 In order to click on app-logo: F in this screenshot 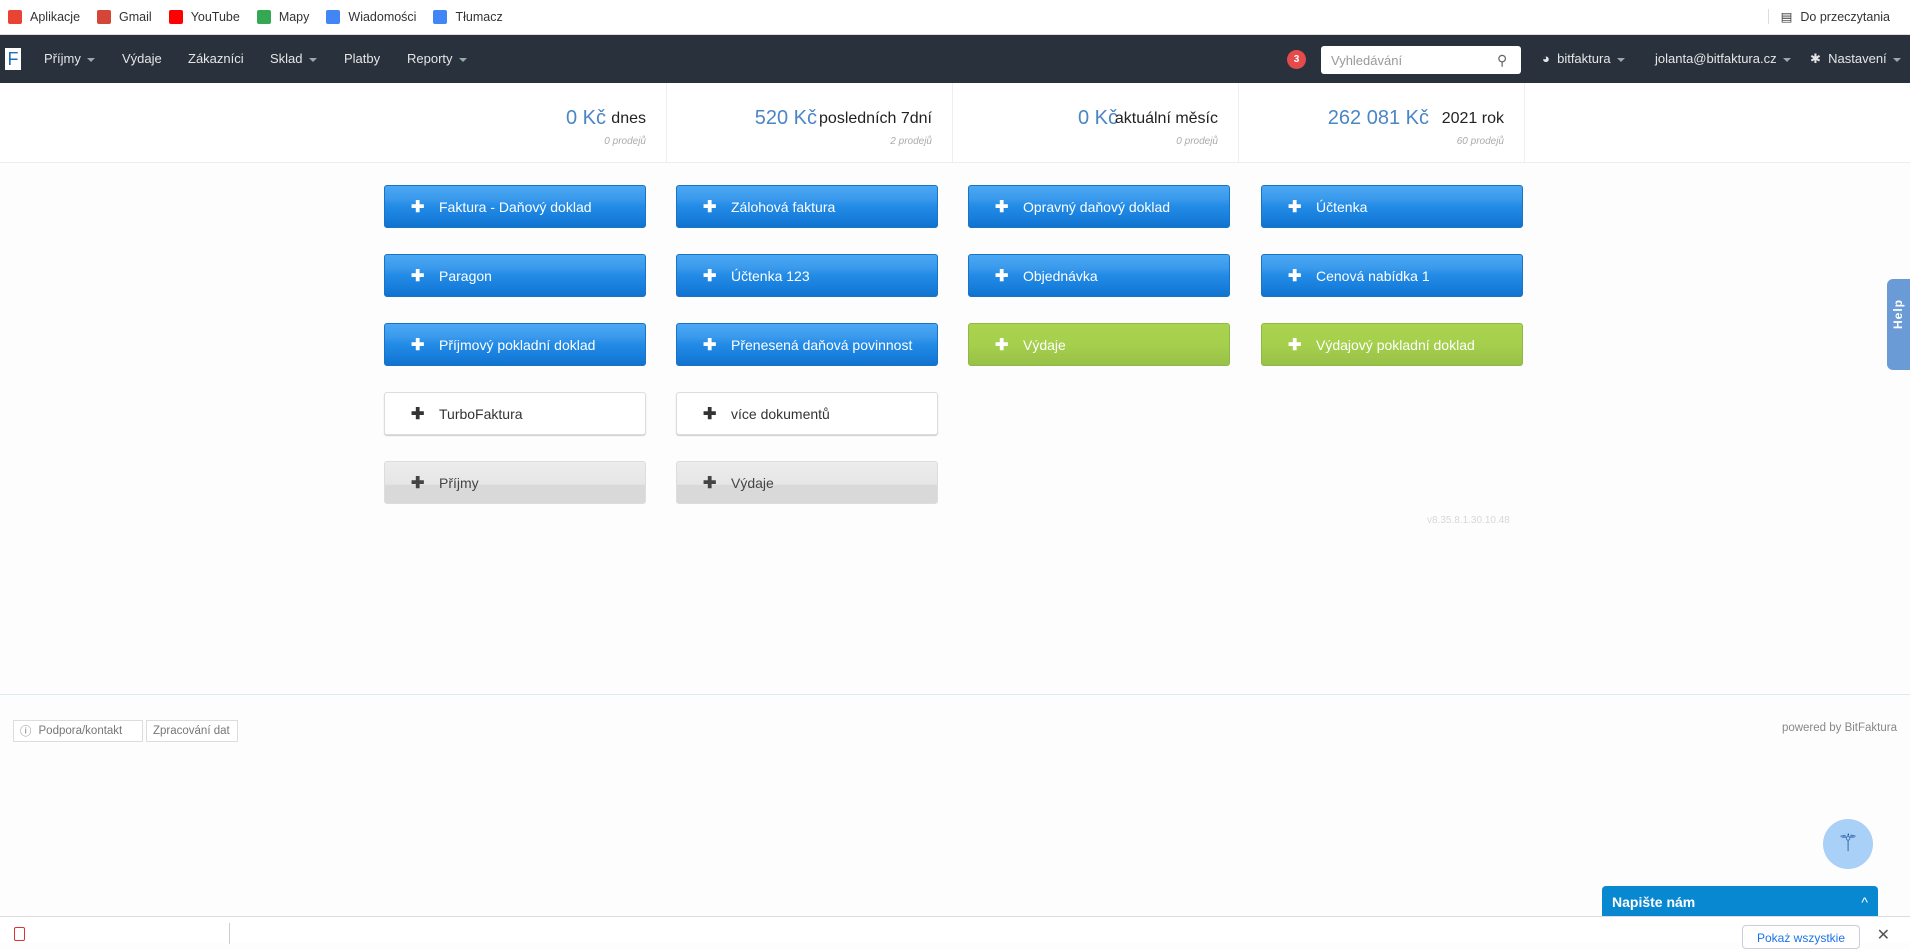, I will do `click(13, 59)`.